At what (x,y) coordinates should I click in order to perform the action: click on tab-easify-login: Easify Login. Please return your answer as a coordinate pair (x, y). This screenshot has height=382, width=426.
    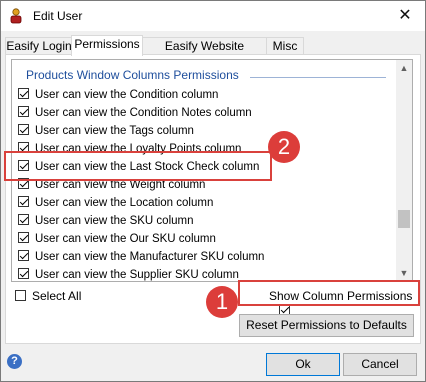
    Looking at the image, I should click on (39, 46).